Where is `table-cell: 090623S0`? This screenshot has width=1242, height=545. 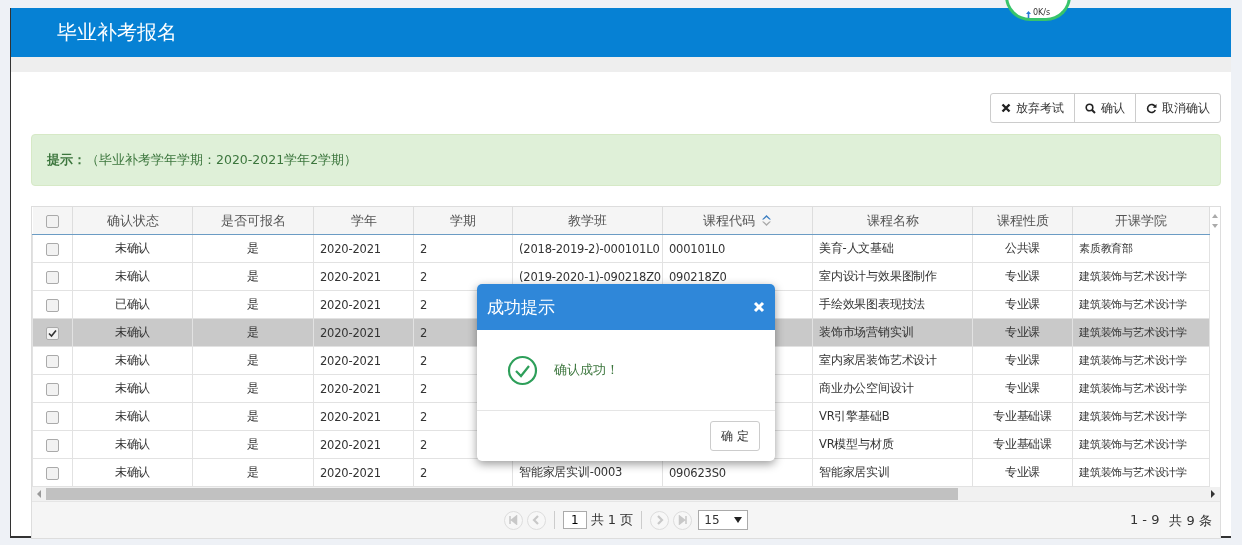 table-cell: 090623S0 is located at coordinates (697, 472).